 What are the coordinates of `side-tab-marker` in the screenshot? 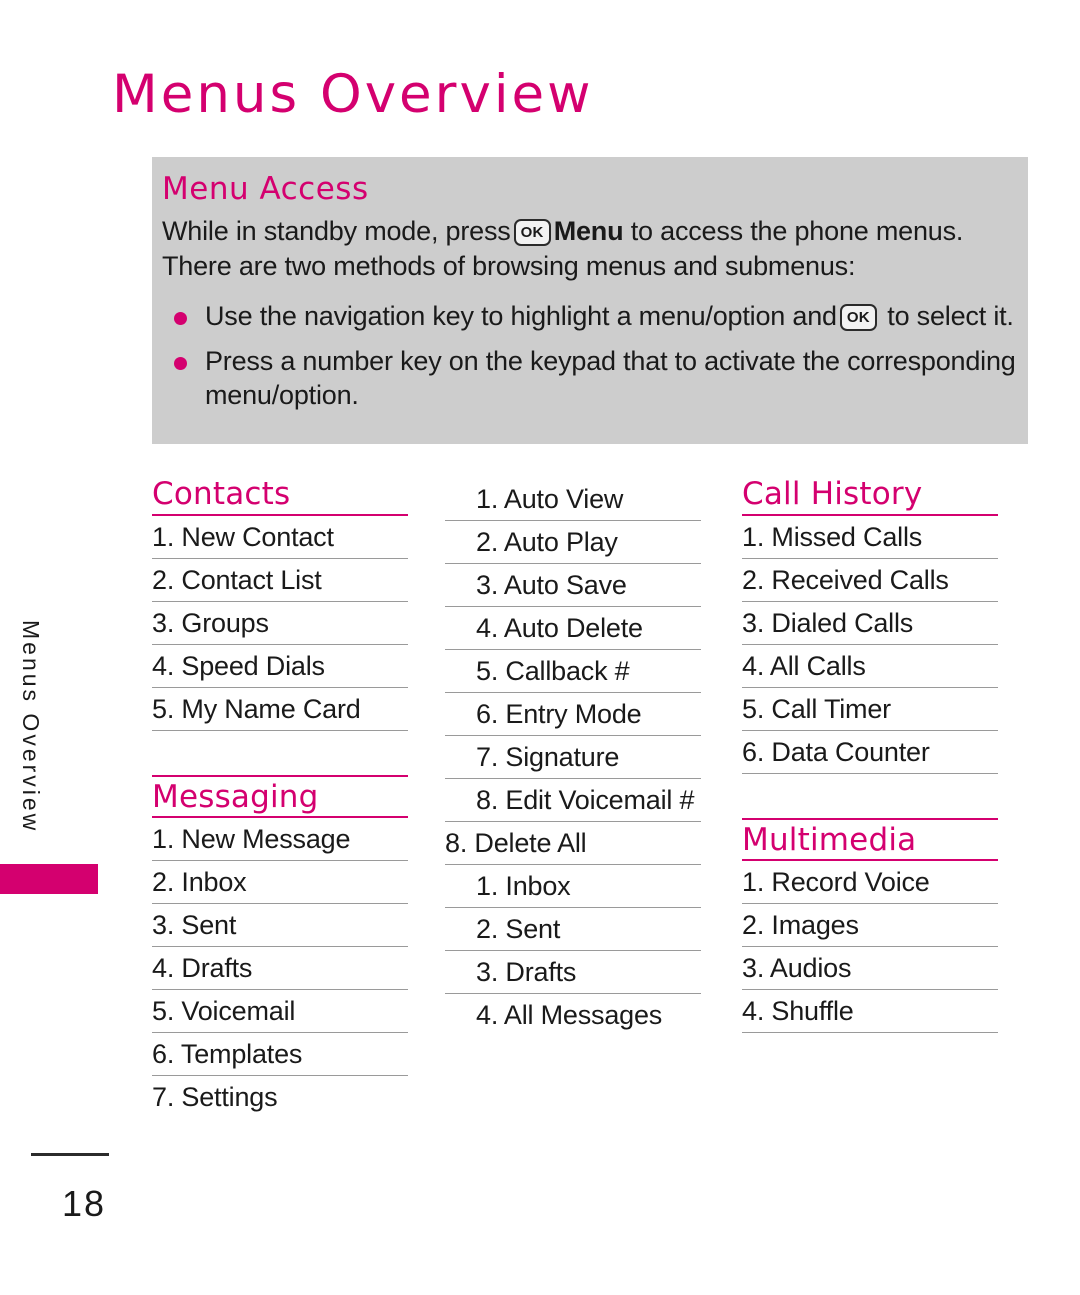 It's located at (49, 879).